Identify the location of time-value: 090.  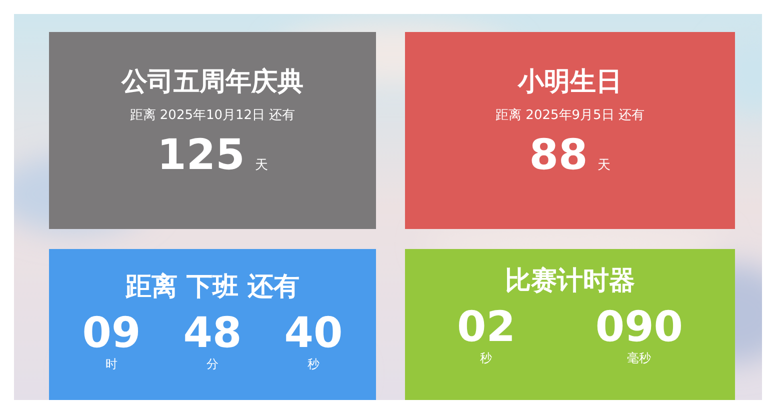
(639, 327).